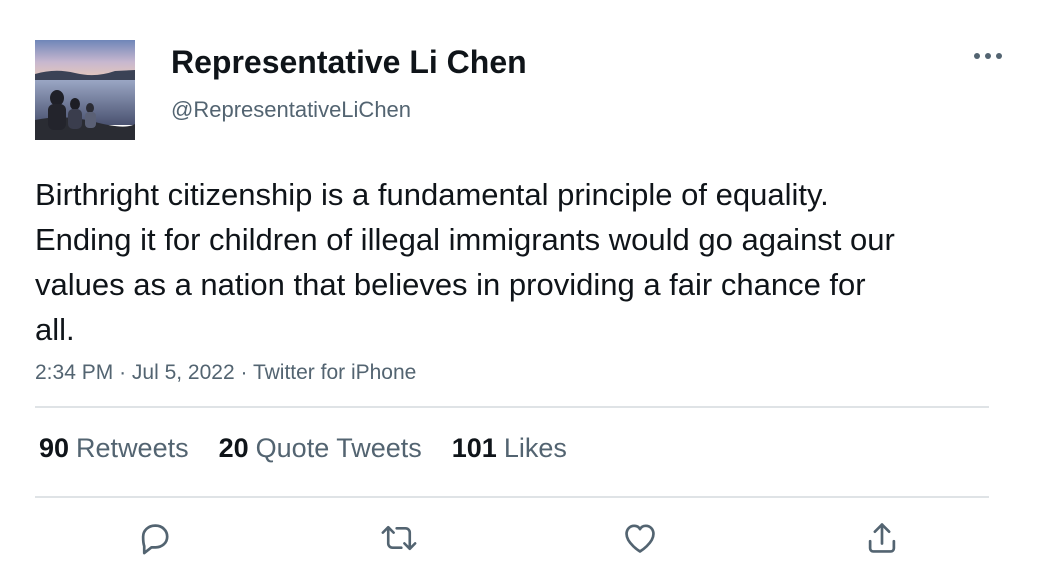 This screenshot has height=570, width=1050. What do you see at coordinates (54, 448) in the screenshot?
I see `retweets-count: 90` at bounding box center [54, 448].